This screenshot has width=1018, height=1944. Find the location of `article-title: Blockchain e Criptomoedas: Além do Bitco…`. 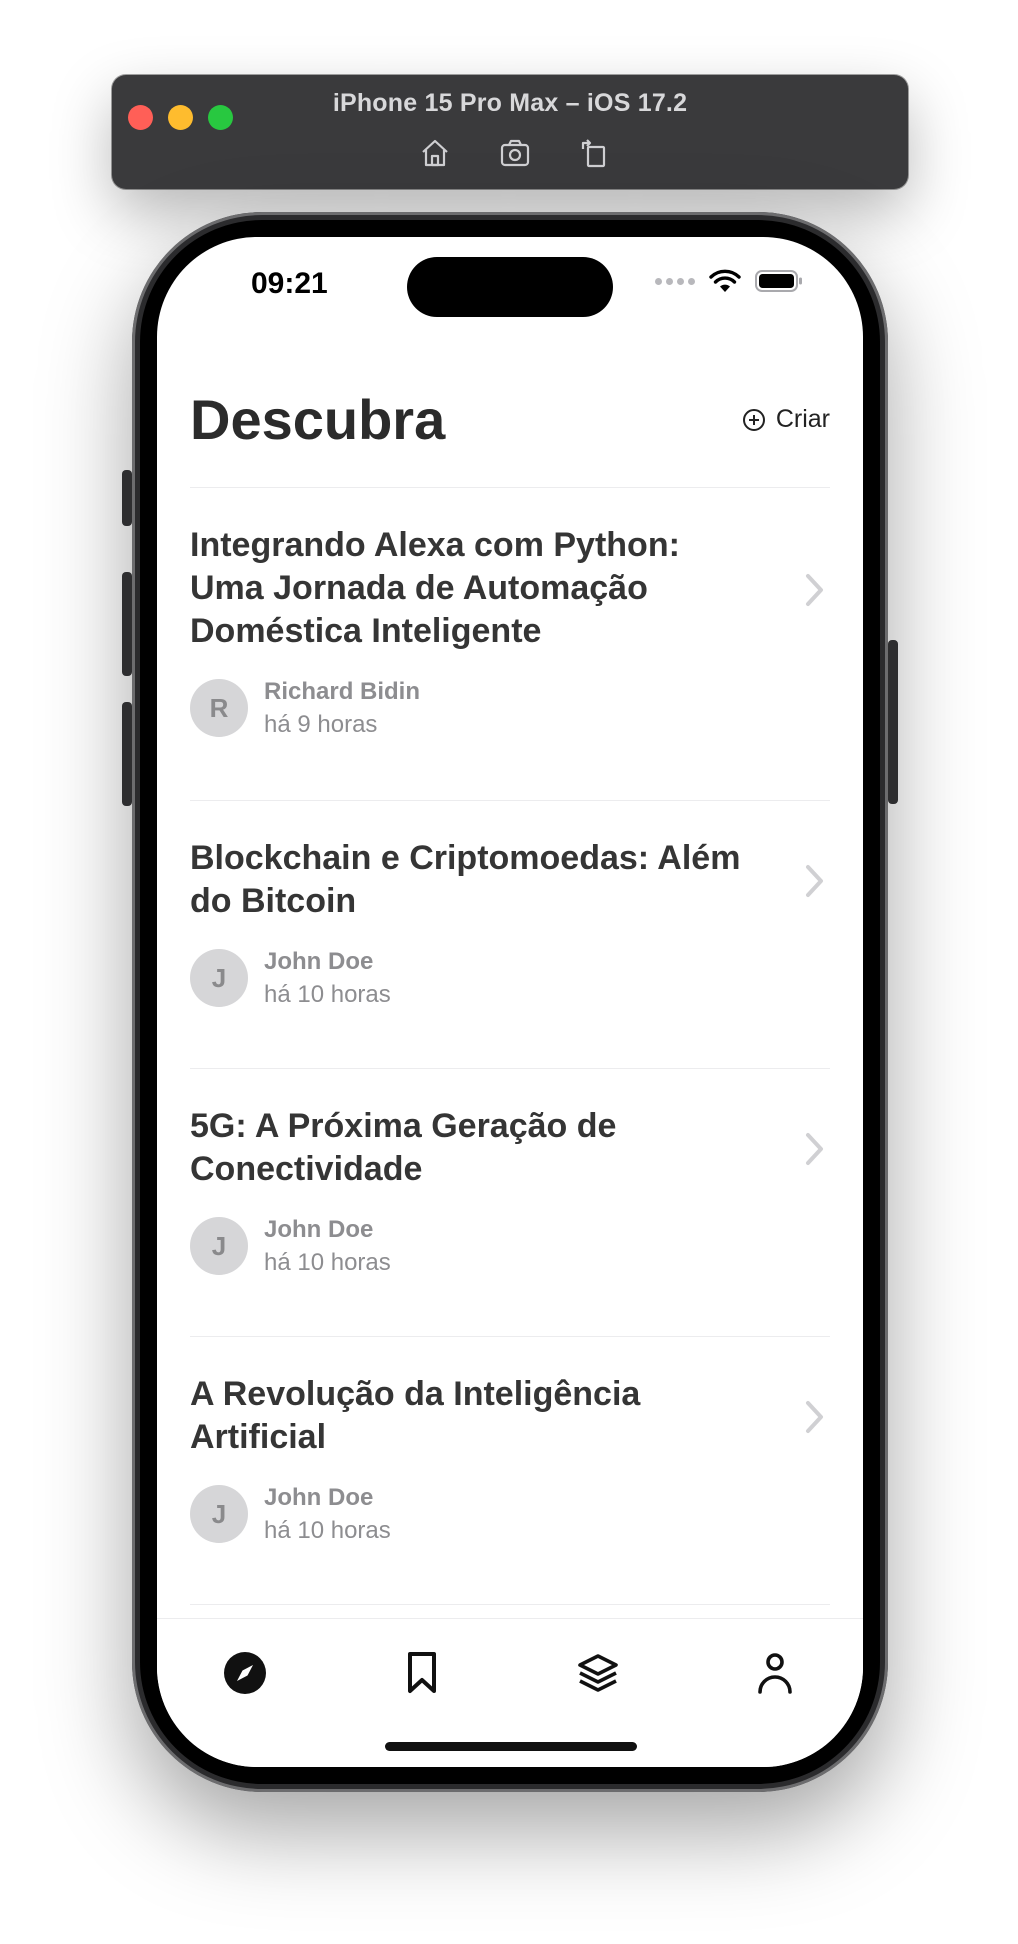

article-title: Blockchain e Criptomoedas: Além do Bitco… is located at coordinates (465, 879).